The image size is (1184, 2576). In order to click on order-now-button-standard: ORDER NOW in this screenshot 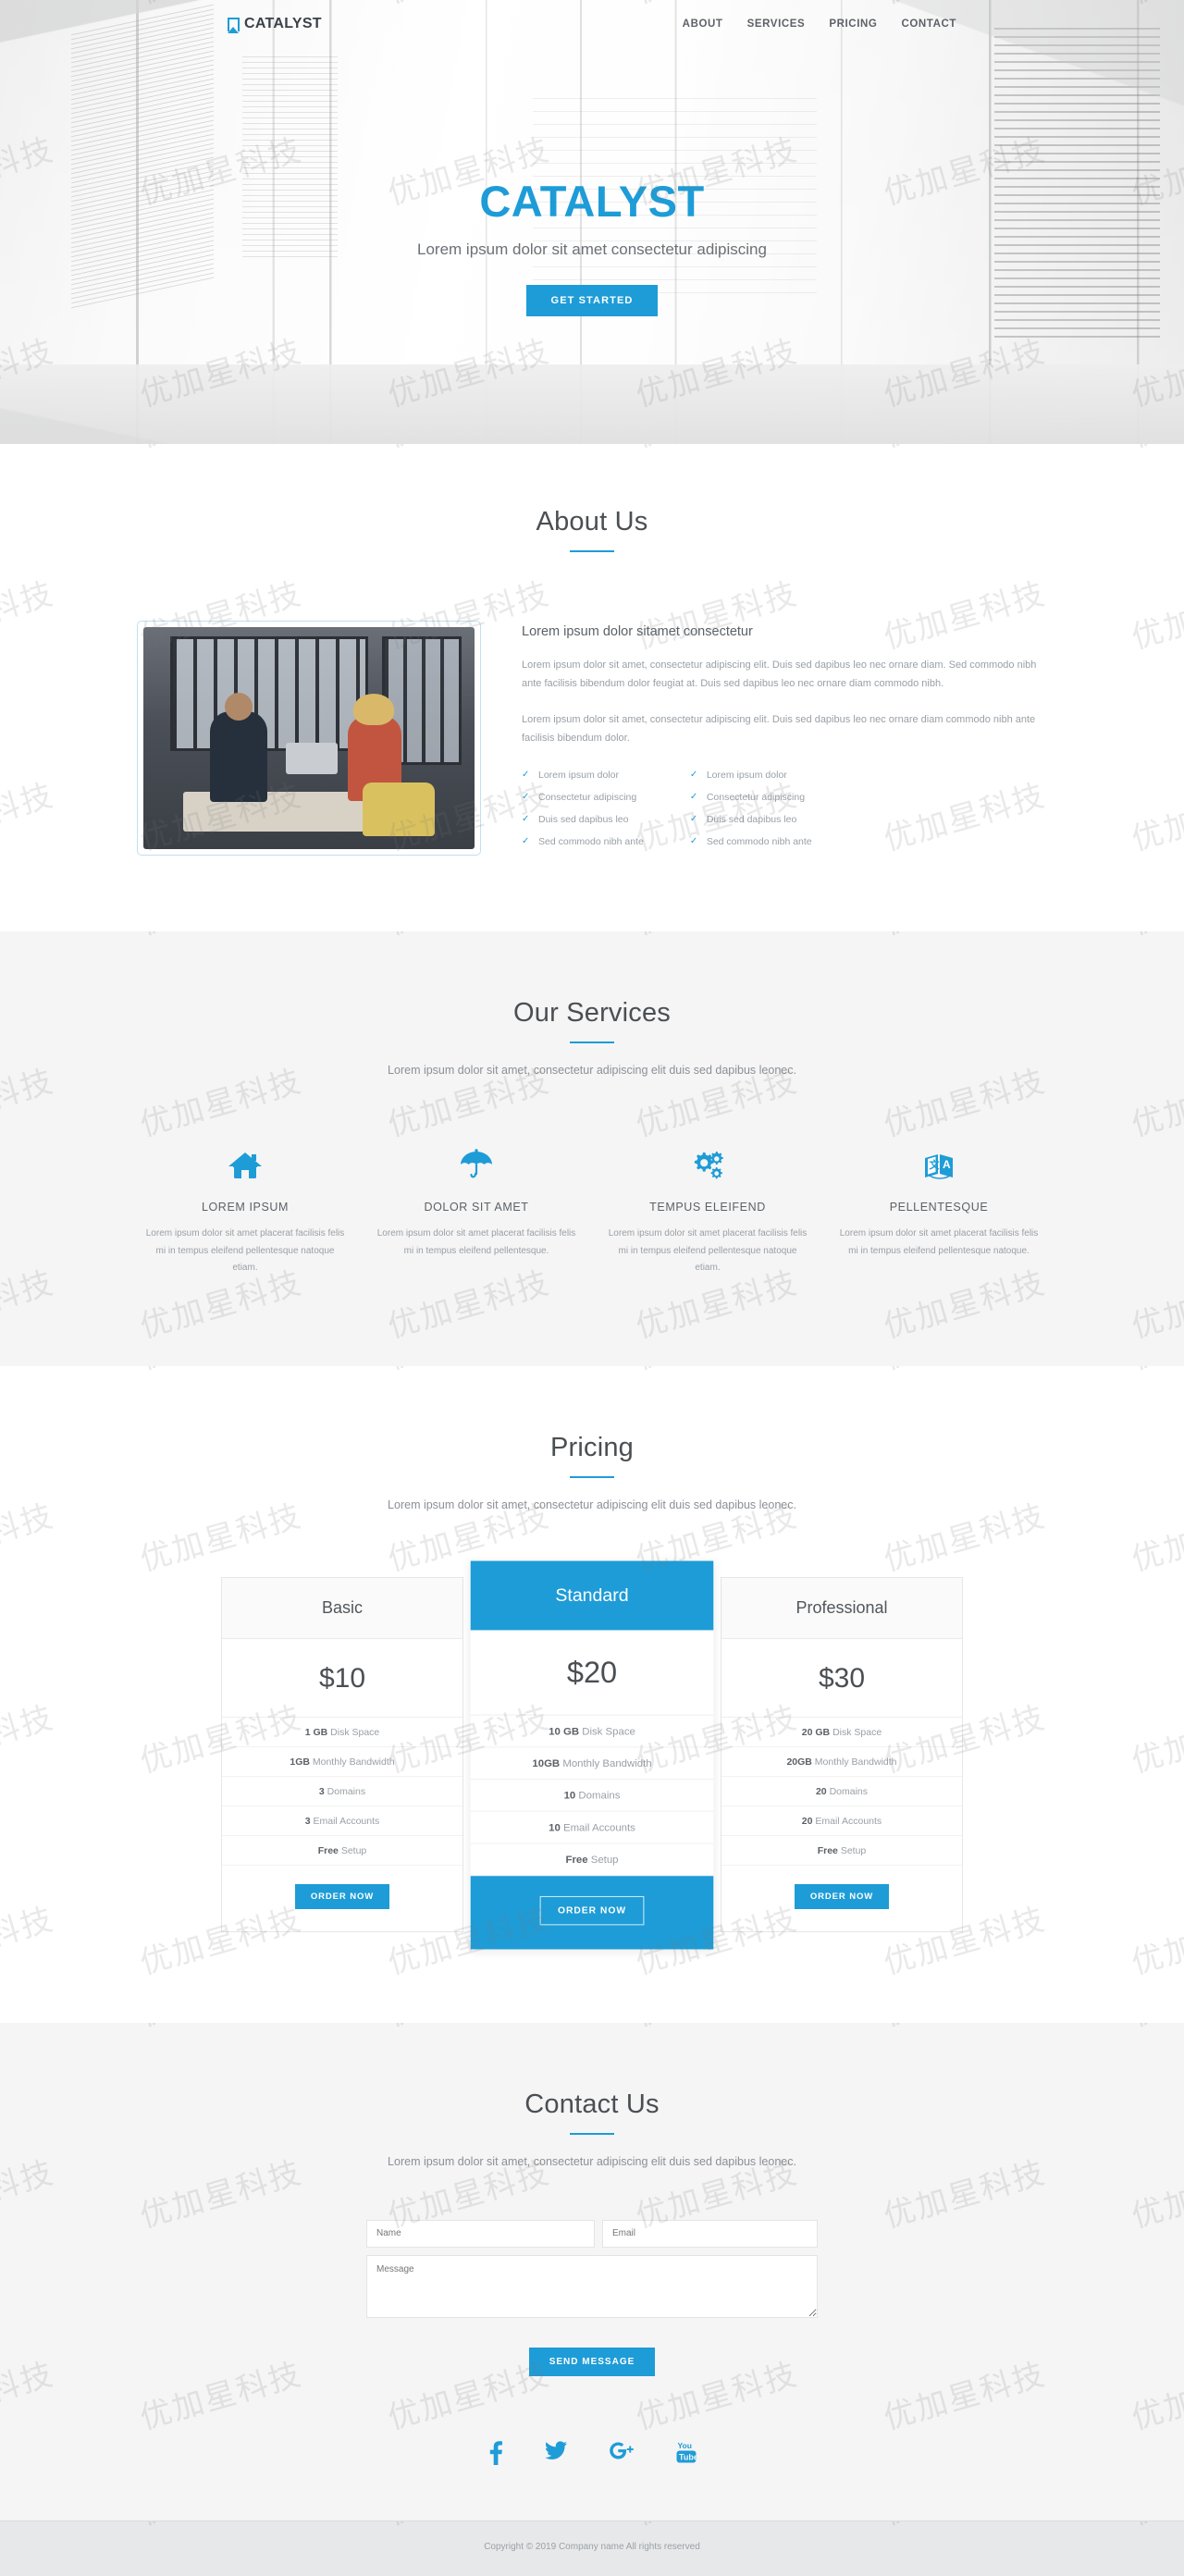, I will do `click(592, 1910)`.